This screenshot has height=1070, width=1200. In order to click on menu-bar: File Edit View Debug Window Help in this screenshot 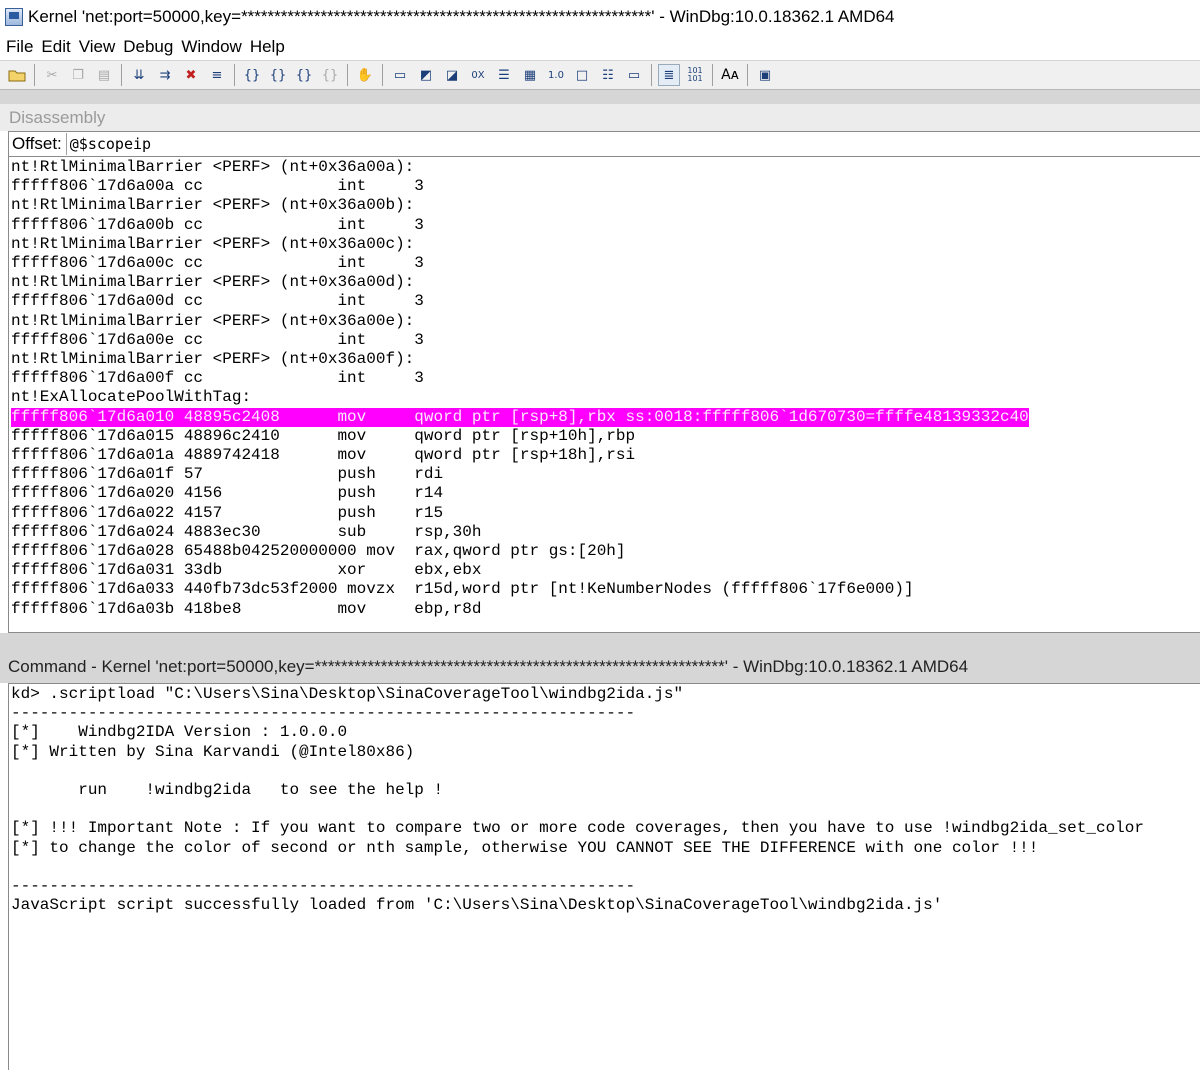, I will do `click(600, 47)`.